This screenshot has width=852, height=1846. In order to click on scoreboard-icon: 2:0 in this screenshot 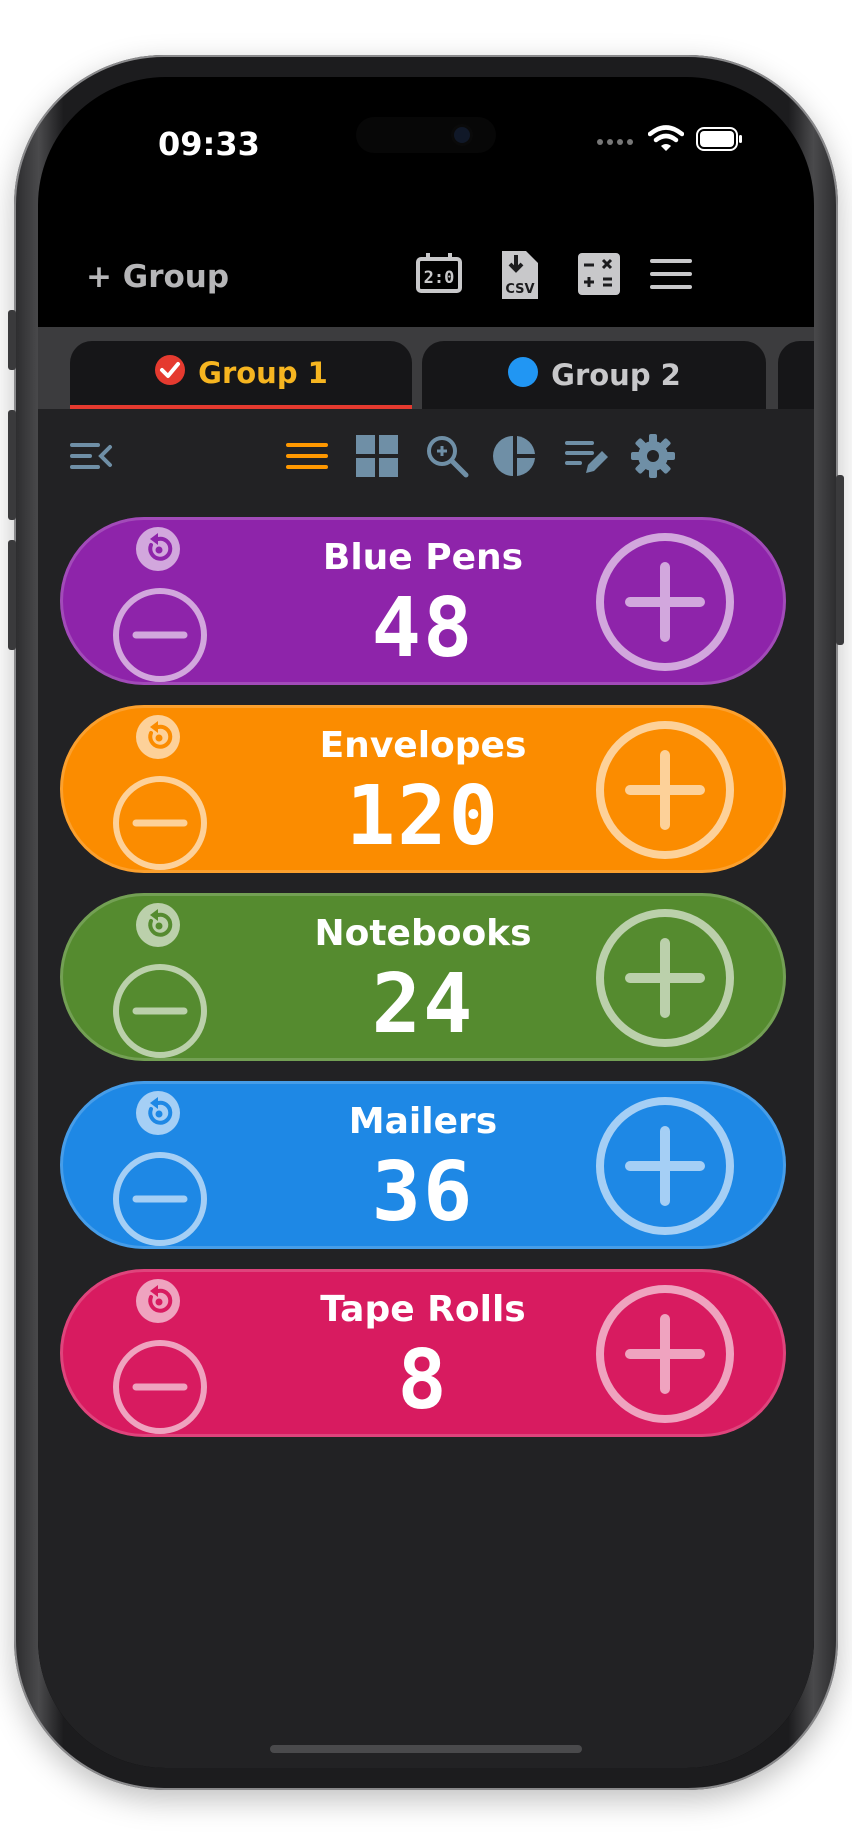, I will do `click(439, 276)`.